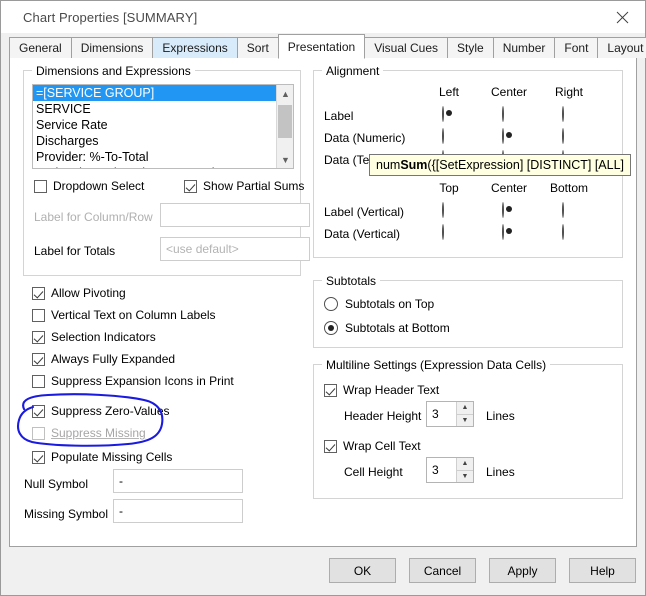 The height and width of the screenshot is (596, 646). Describe the element at coordinates (285, 121) in the screenshot. I see `scrollbar-thumb` at that location.